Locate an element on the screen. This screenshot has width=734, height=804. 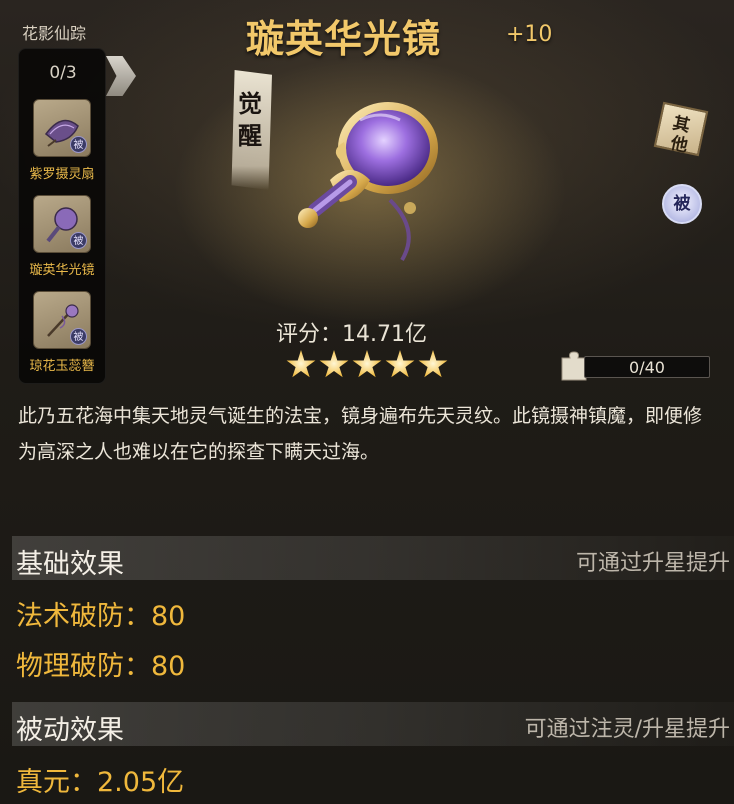
stat-line: 真元：2.05亿 is located at coordinates (100, 782).